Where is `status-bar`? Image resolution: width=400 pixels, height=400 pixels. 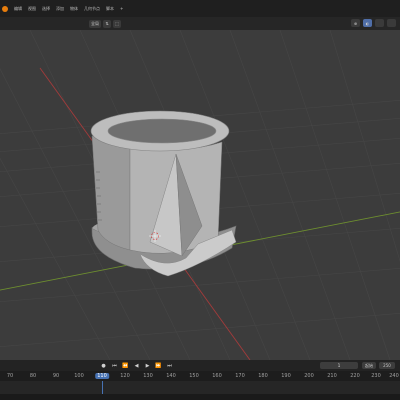
status-bar is located at coordinates (200, 397).